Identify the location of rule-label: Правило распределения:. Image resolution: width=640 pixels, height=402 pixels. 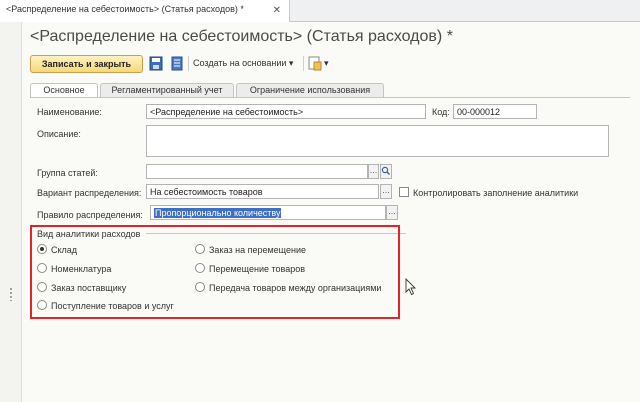
(90, 215).